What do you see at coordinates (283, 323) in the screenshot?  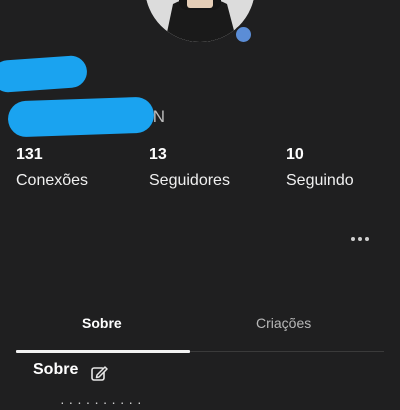 I see `tab-creations: Criações` at bounding box center [283, 323].